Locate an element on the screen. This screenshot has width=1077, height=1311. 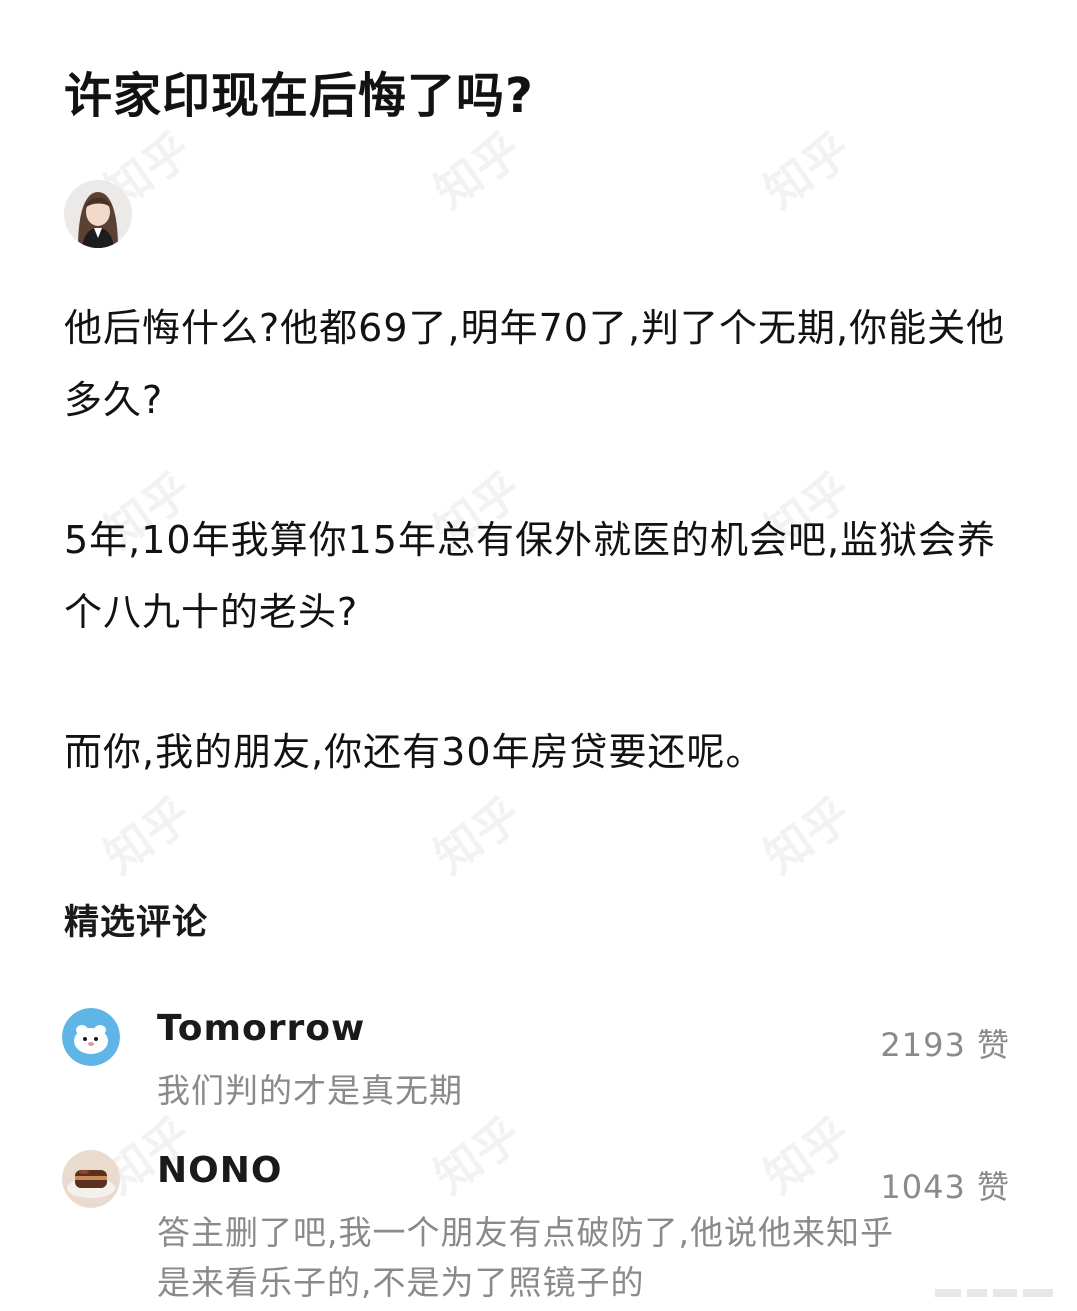
comment-author: NONO is located at coordinates (219, 1170).